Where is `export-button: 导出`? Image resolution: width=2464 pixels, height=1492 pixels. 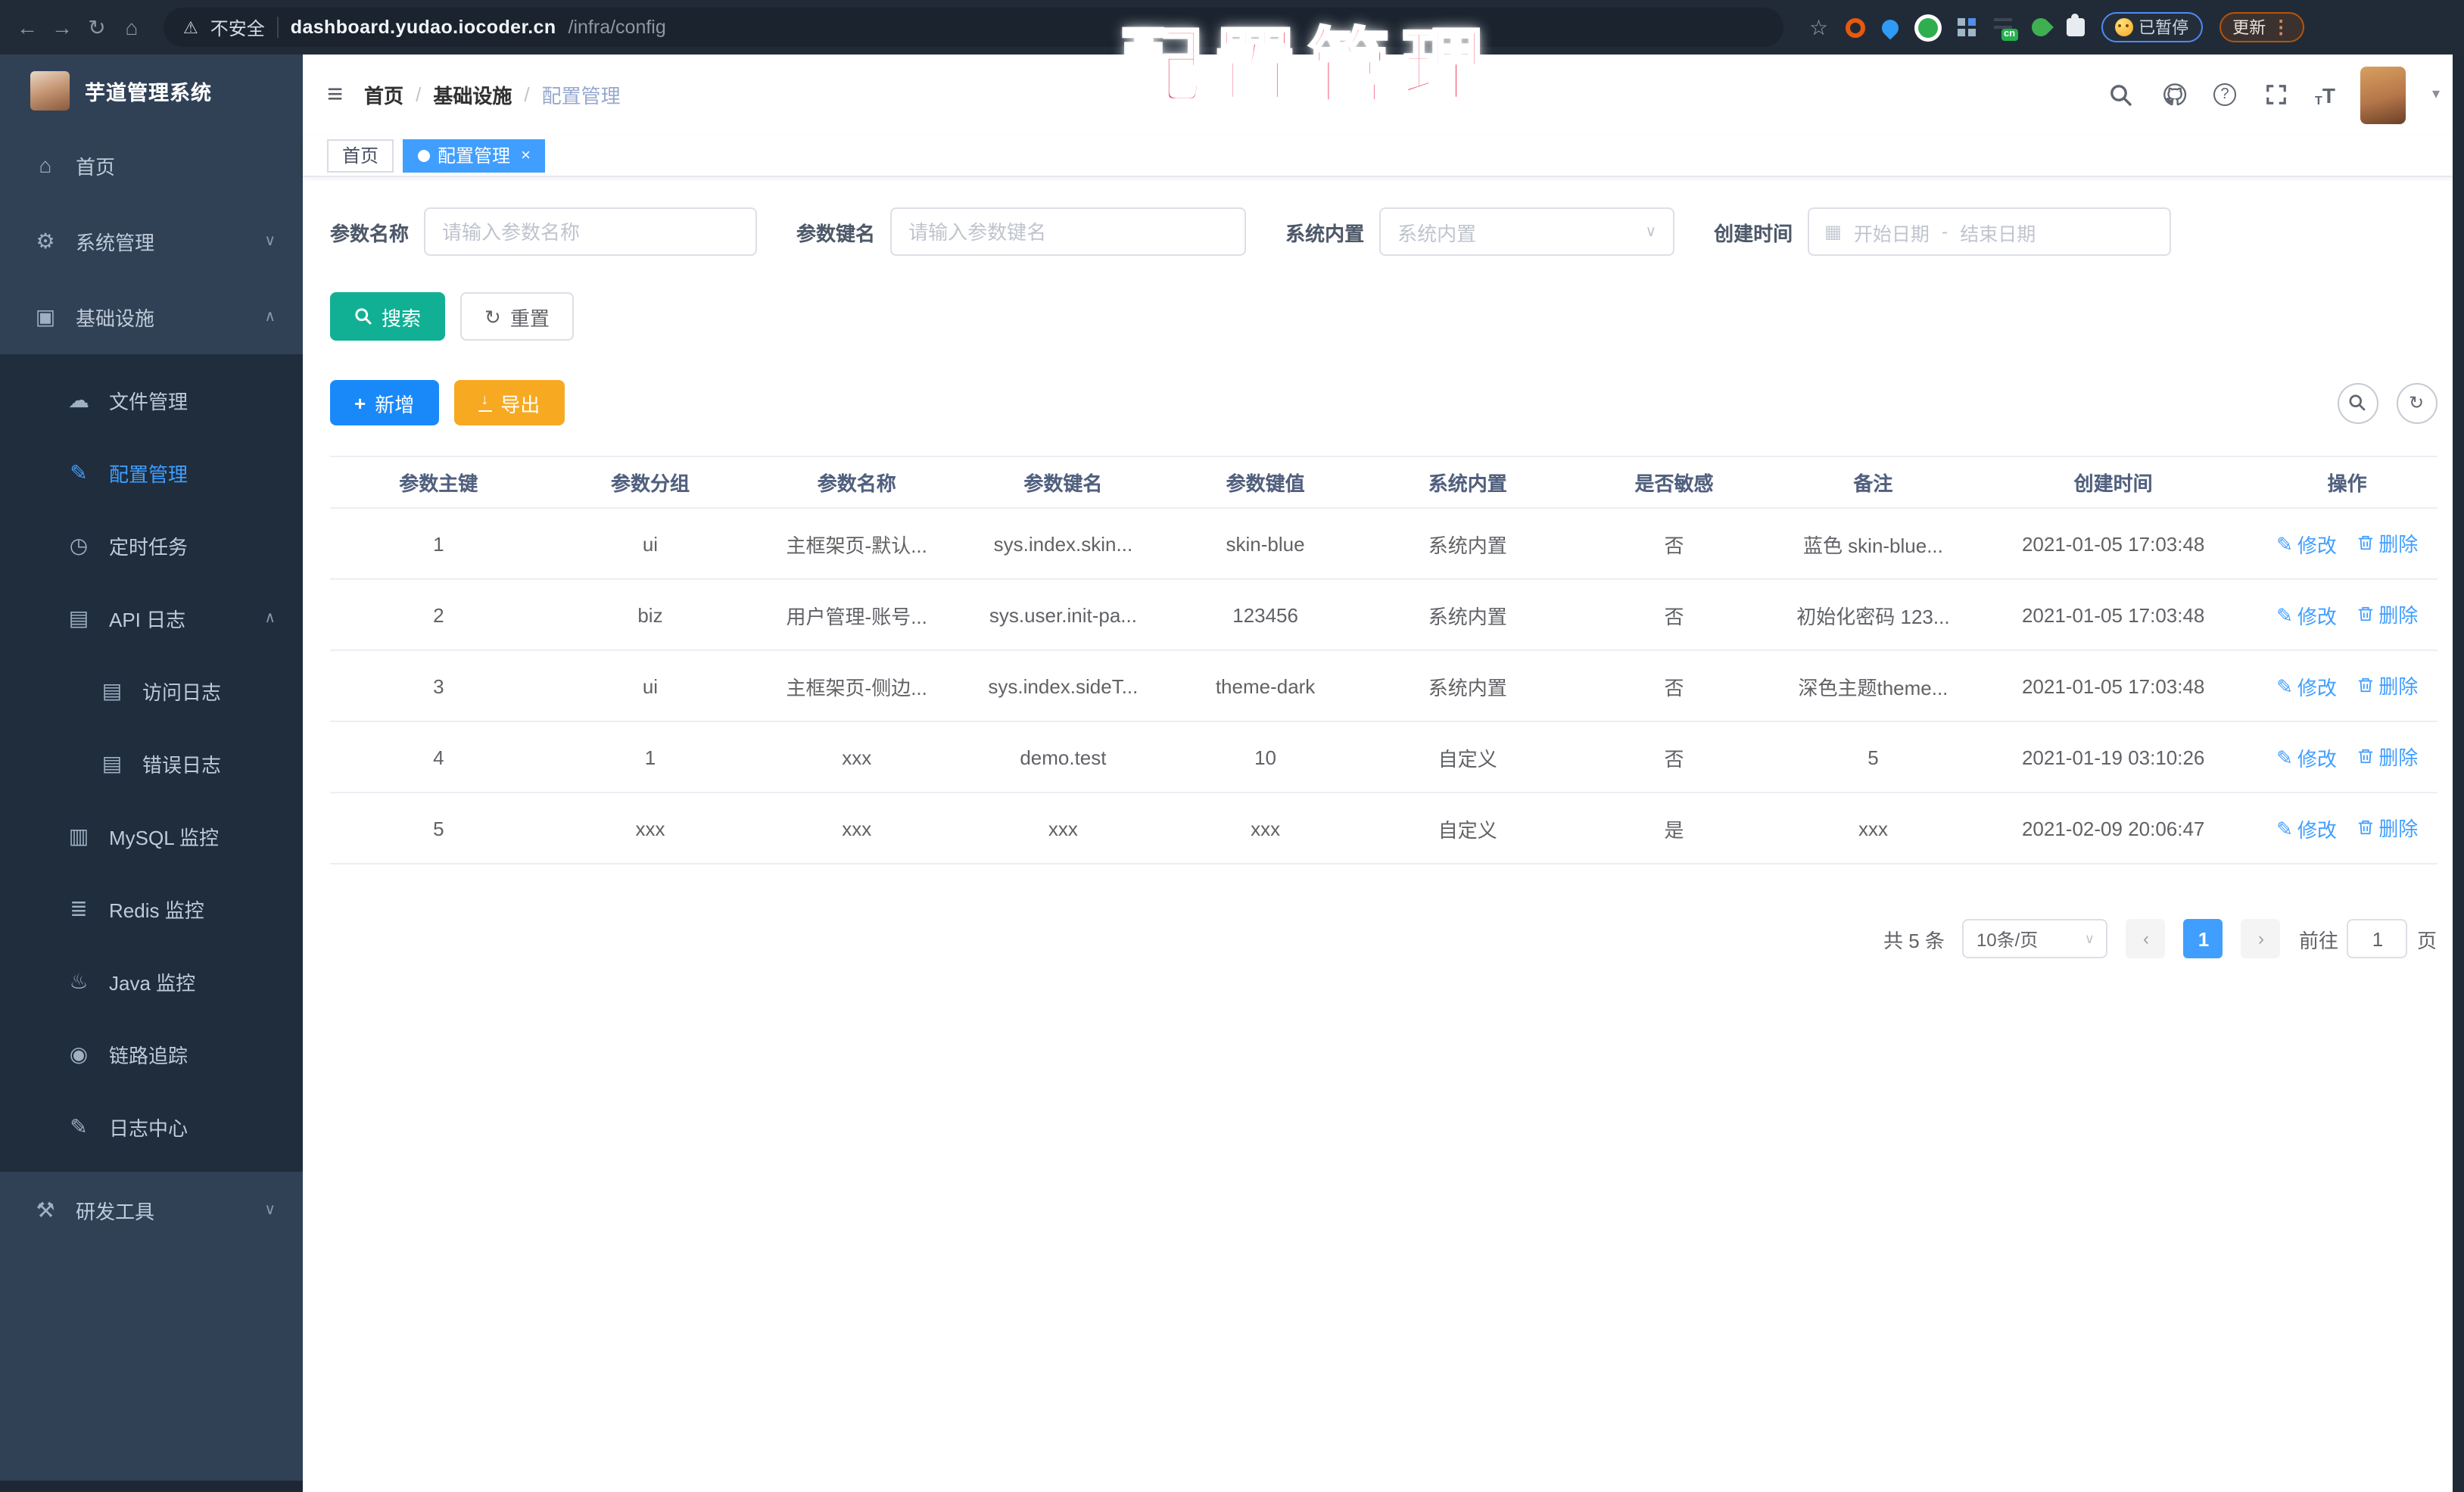
export-button: 导出 is located at coordinates (509, 402).